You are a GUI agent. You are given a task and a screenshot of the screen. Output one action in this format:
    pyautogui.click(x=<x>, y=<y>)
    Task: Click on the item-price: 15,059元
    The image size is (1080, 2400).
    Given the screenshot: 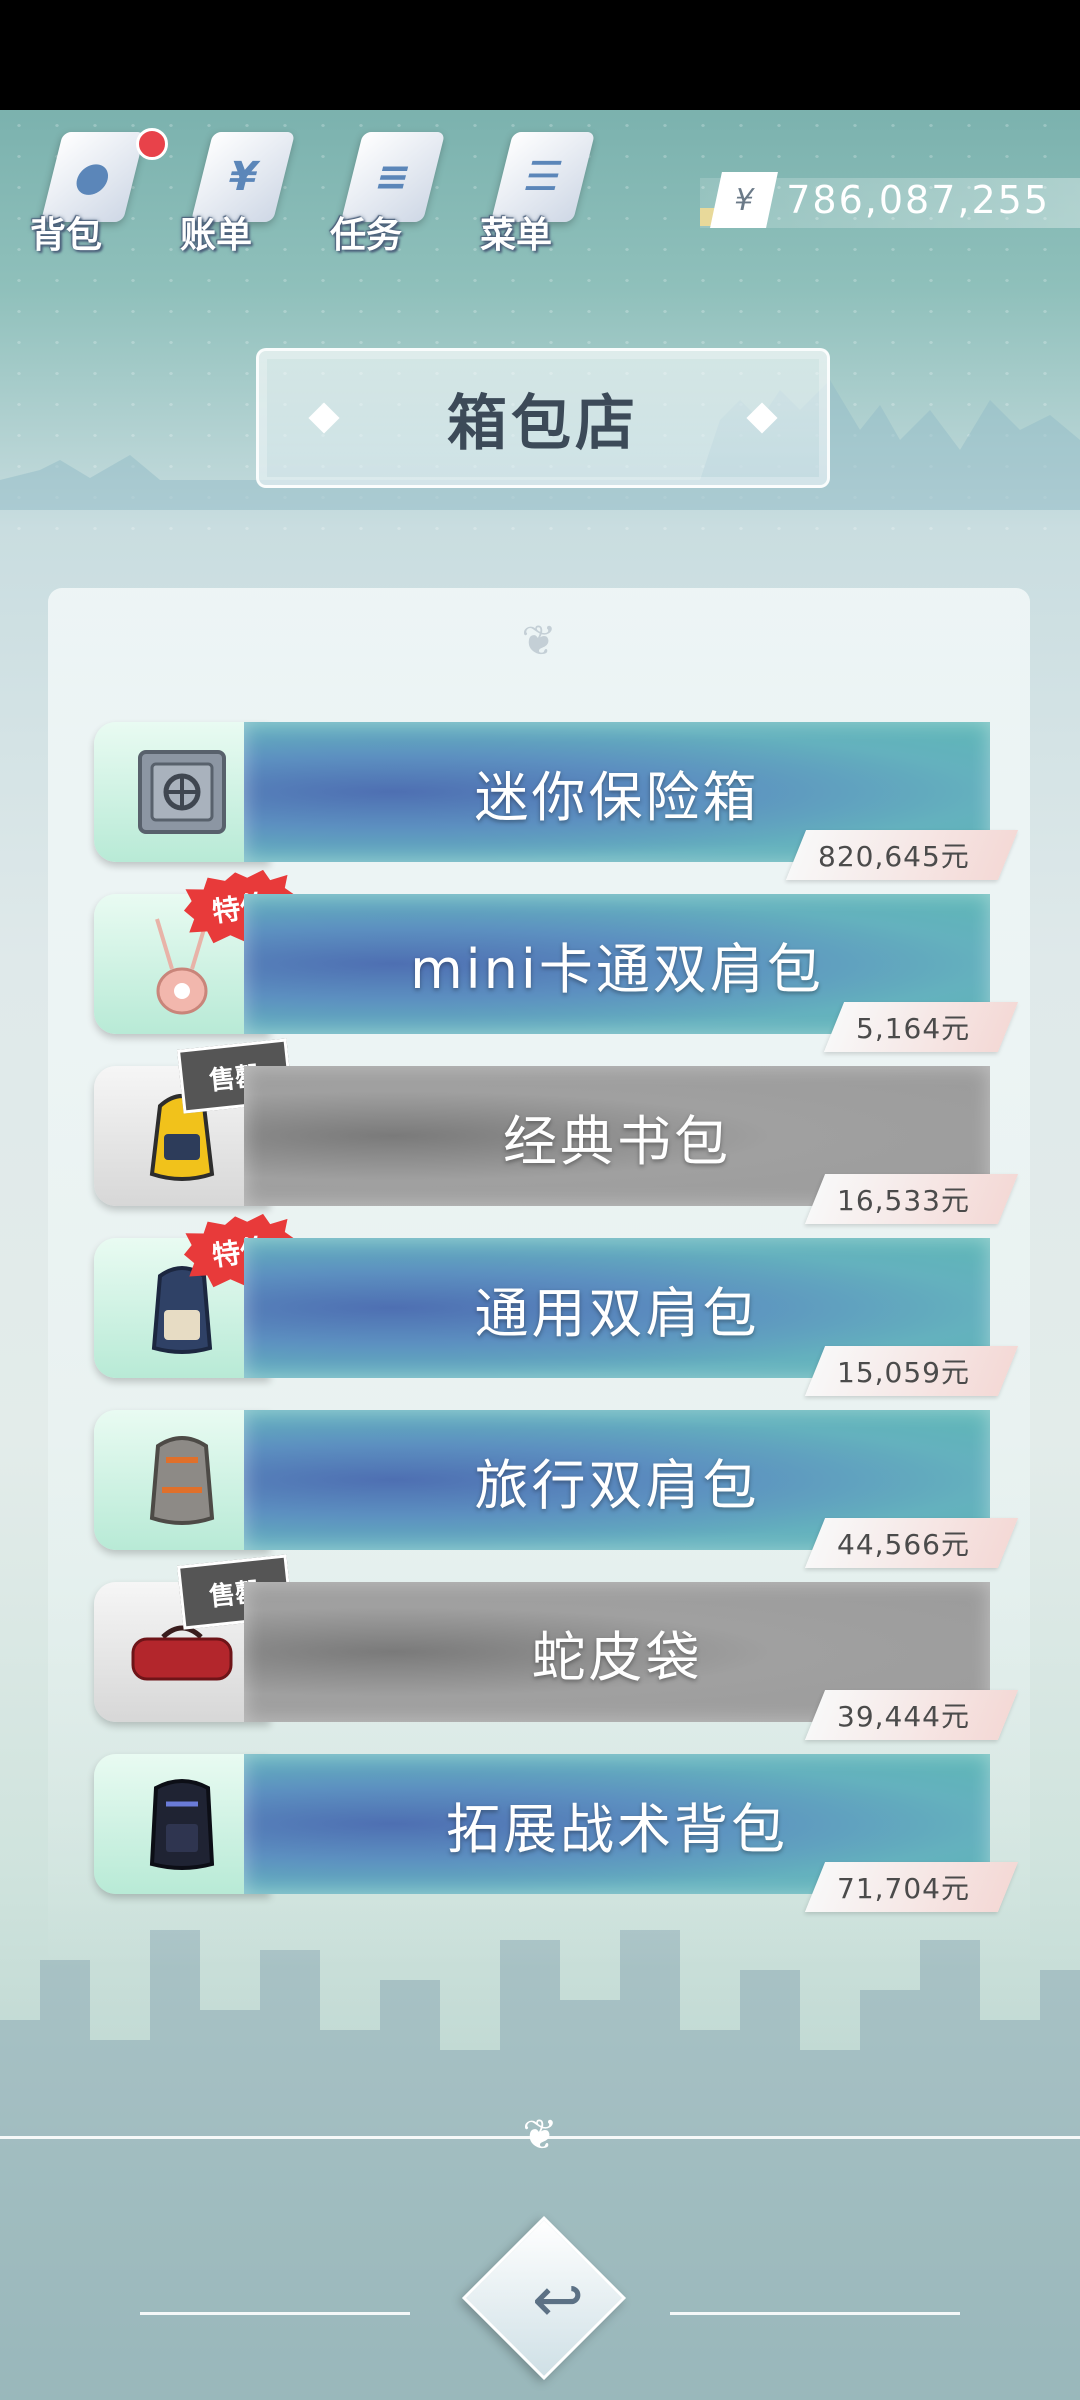 What is the action you would take?
    pyautogui.click(x=903, y=1372)
    